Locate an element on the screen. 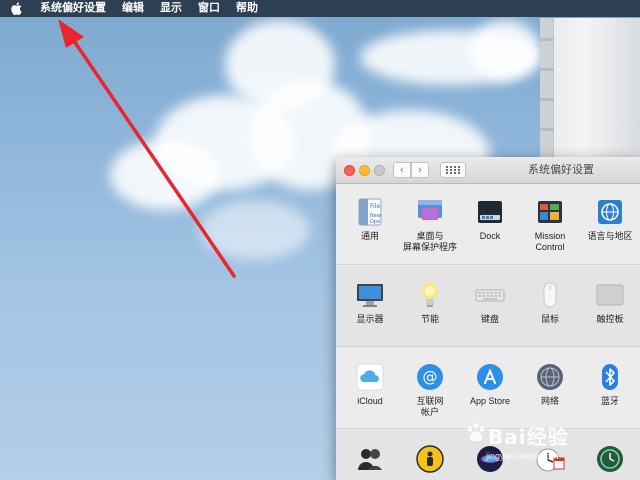 The height and width of the screenshot is (480, 640). users-groups-icon is located at coordinates (370, 459).